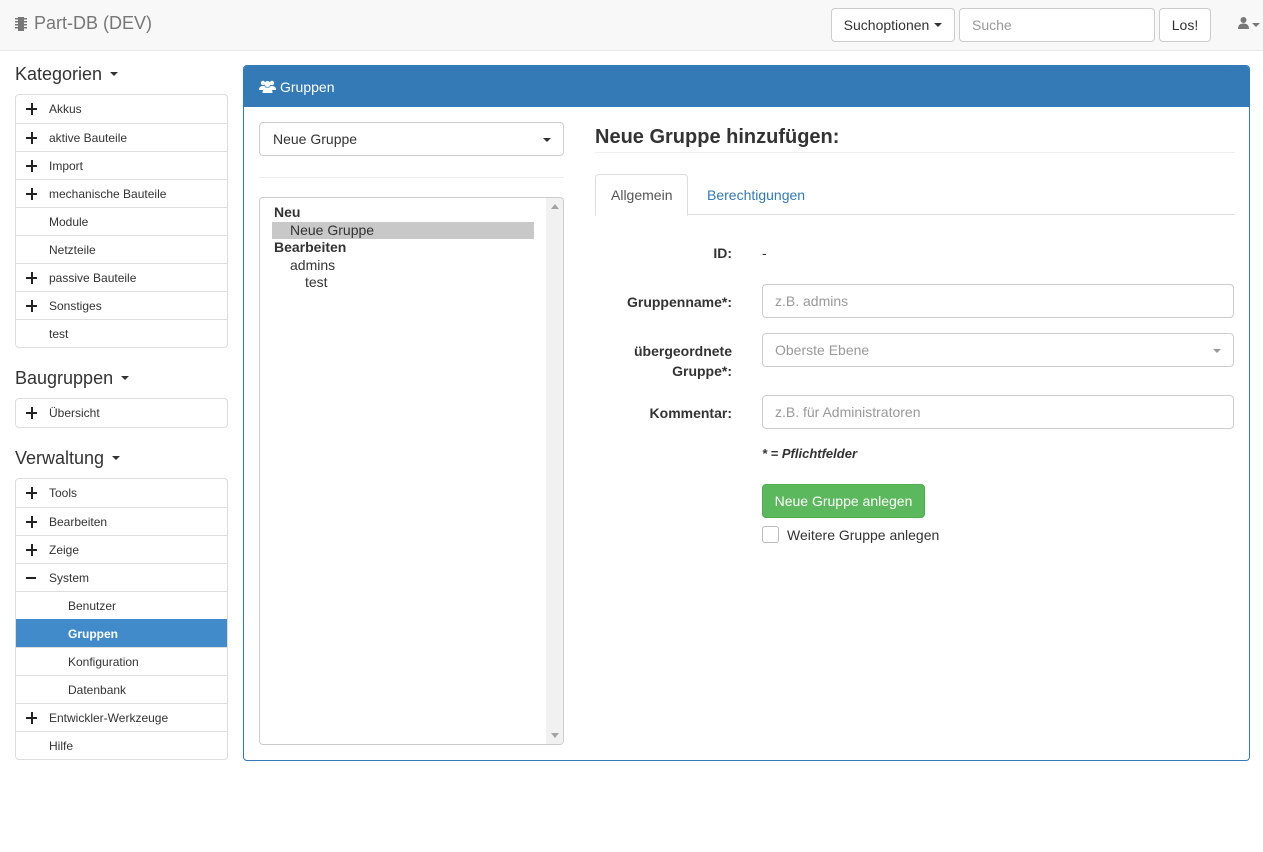  I want to click on sidebar-item-entwickler-werkzeuge: Entwickler-Werkzeuge, so click(121, 717).